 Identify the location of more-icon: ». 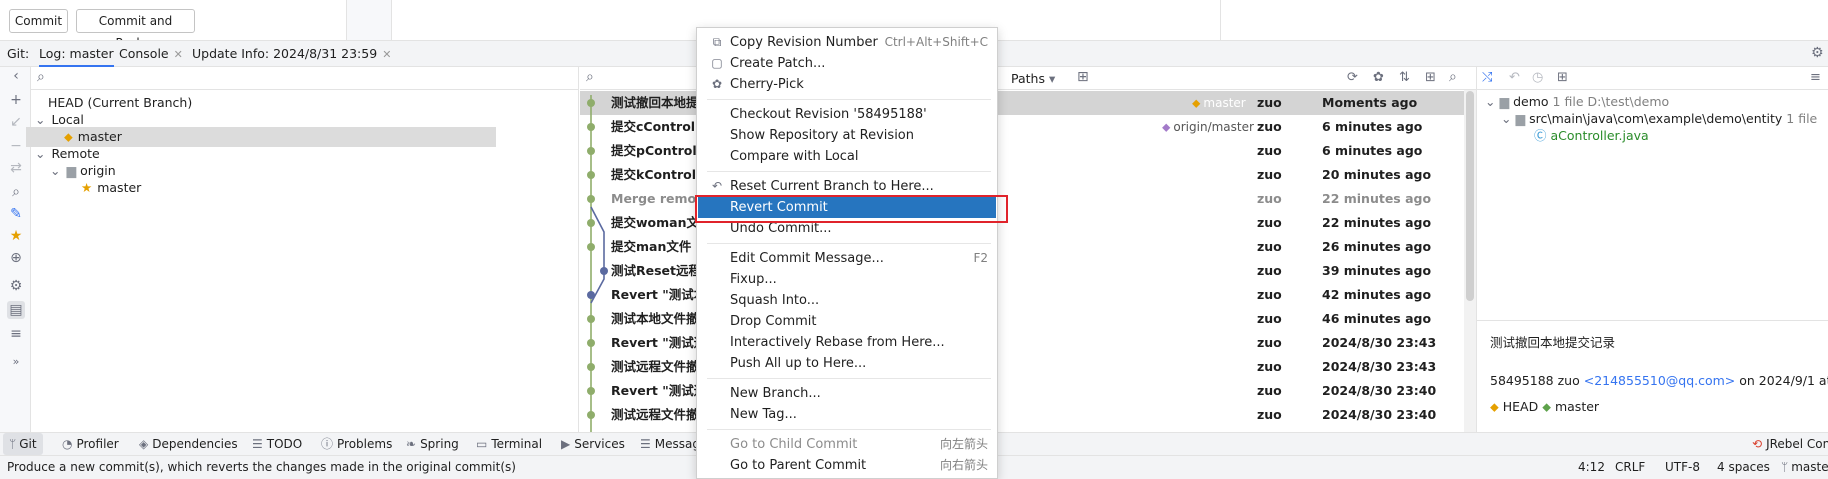
(16, 362).